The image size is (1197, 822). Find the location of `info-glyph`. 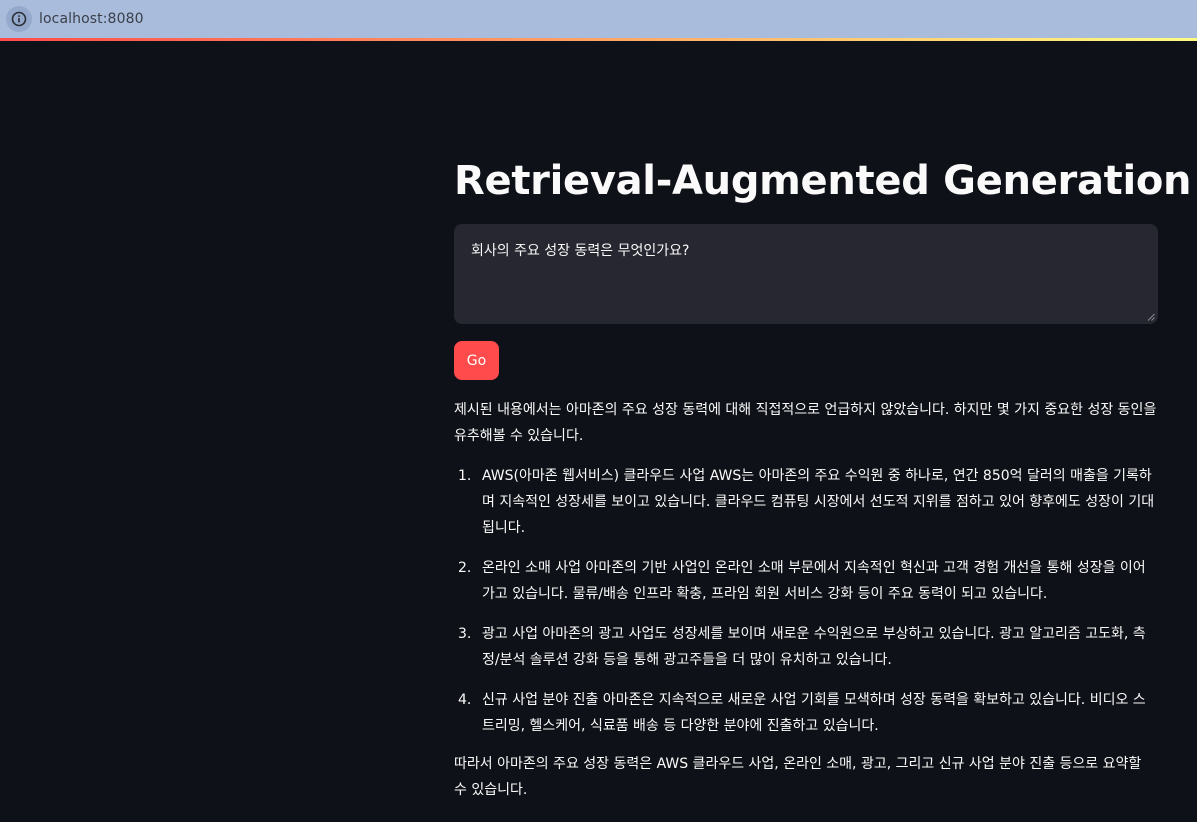

info-glyph is located at coordinates (19, 19).